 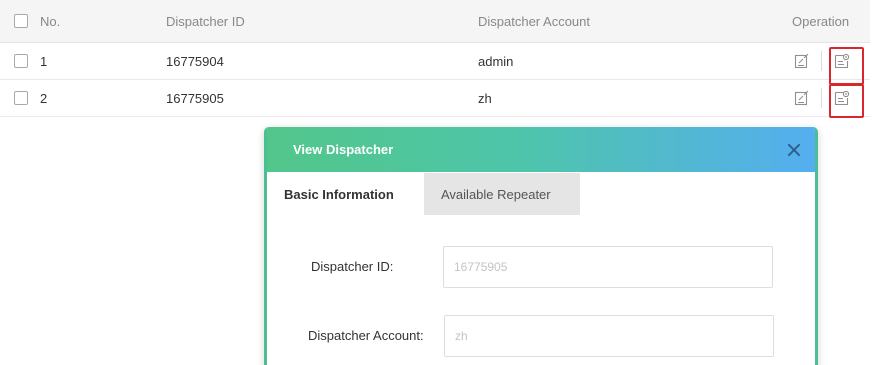 I want to click on row-no: 1, so click(x=44, y=61).